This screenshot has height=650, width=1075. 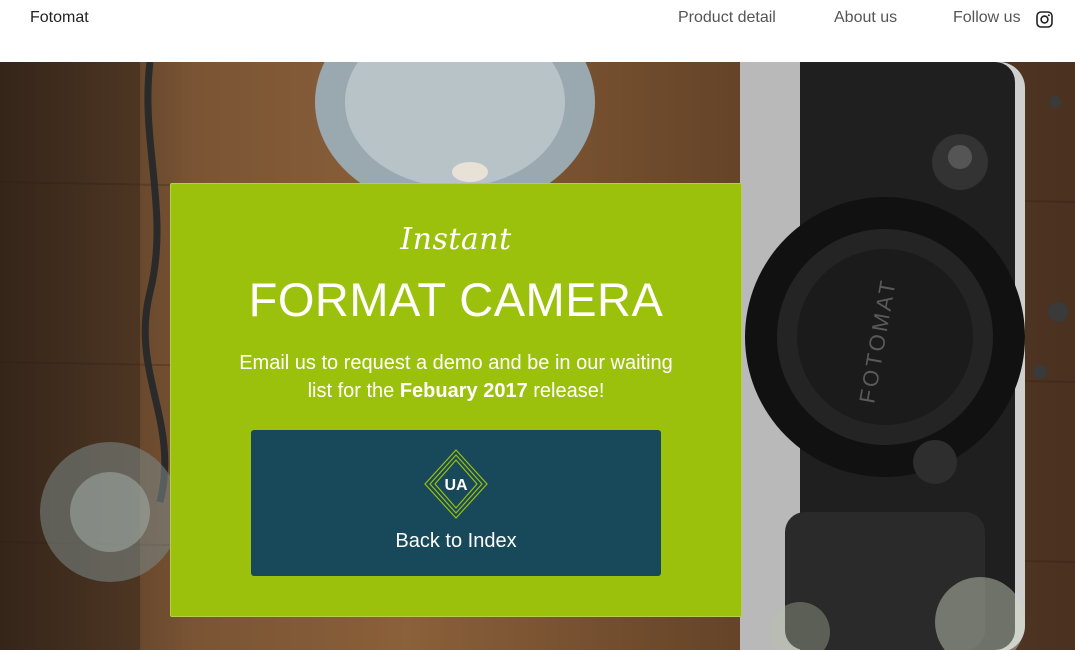 I want to click on card-headline: FORMAT CAMERA, so click(x=456, y=299).